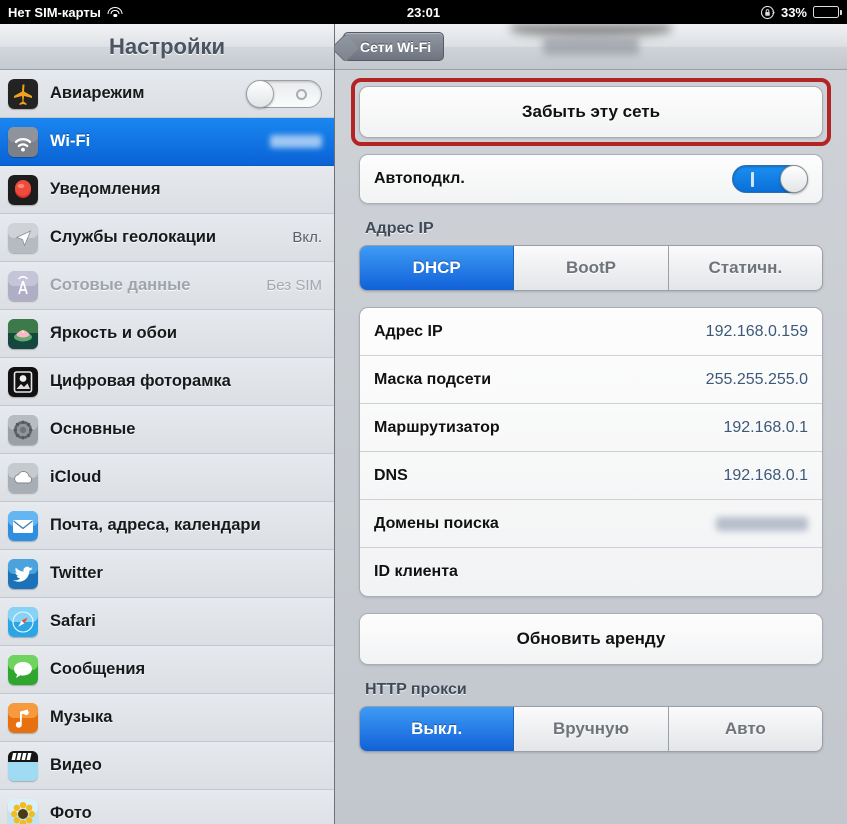 This screenshot has width=847, height=824. I want to click on sidebar-item-9: iCloud, so click(167, 478).